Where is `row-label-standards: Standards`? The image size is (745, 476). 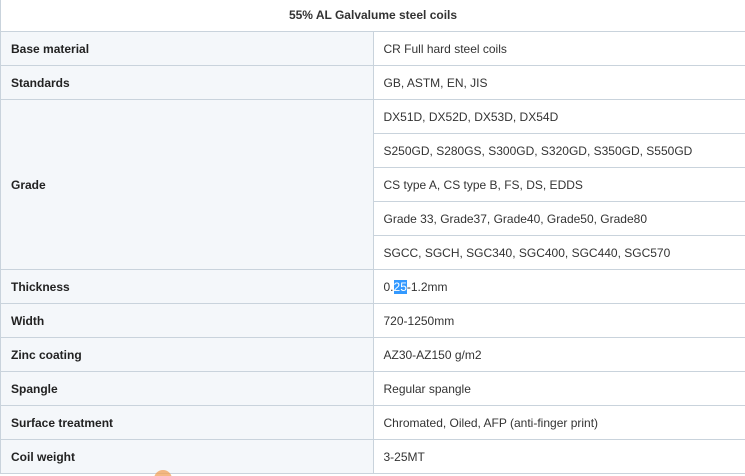 row-label-standards: Standards is located at coordinates (187, 82).